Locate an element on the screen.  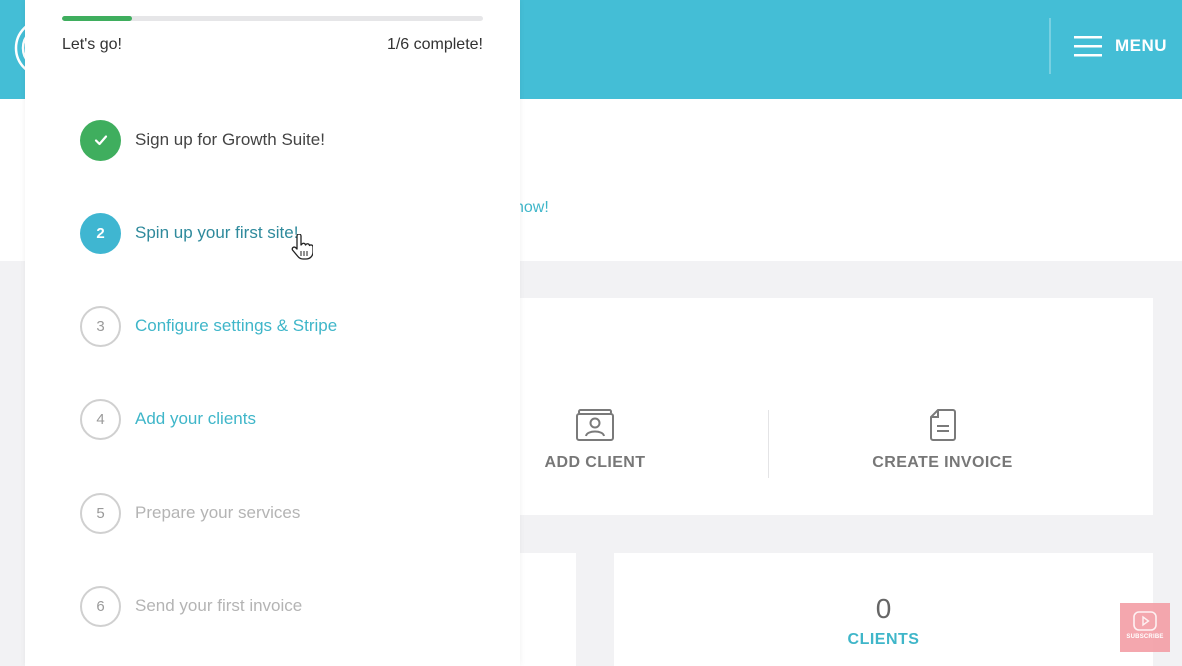
create-invoice-button: CREATE INVOICE is located at coordinates (942, 440).